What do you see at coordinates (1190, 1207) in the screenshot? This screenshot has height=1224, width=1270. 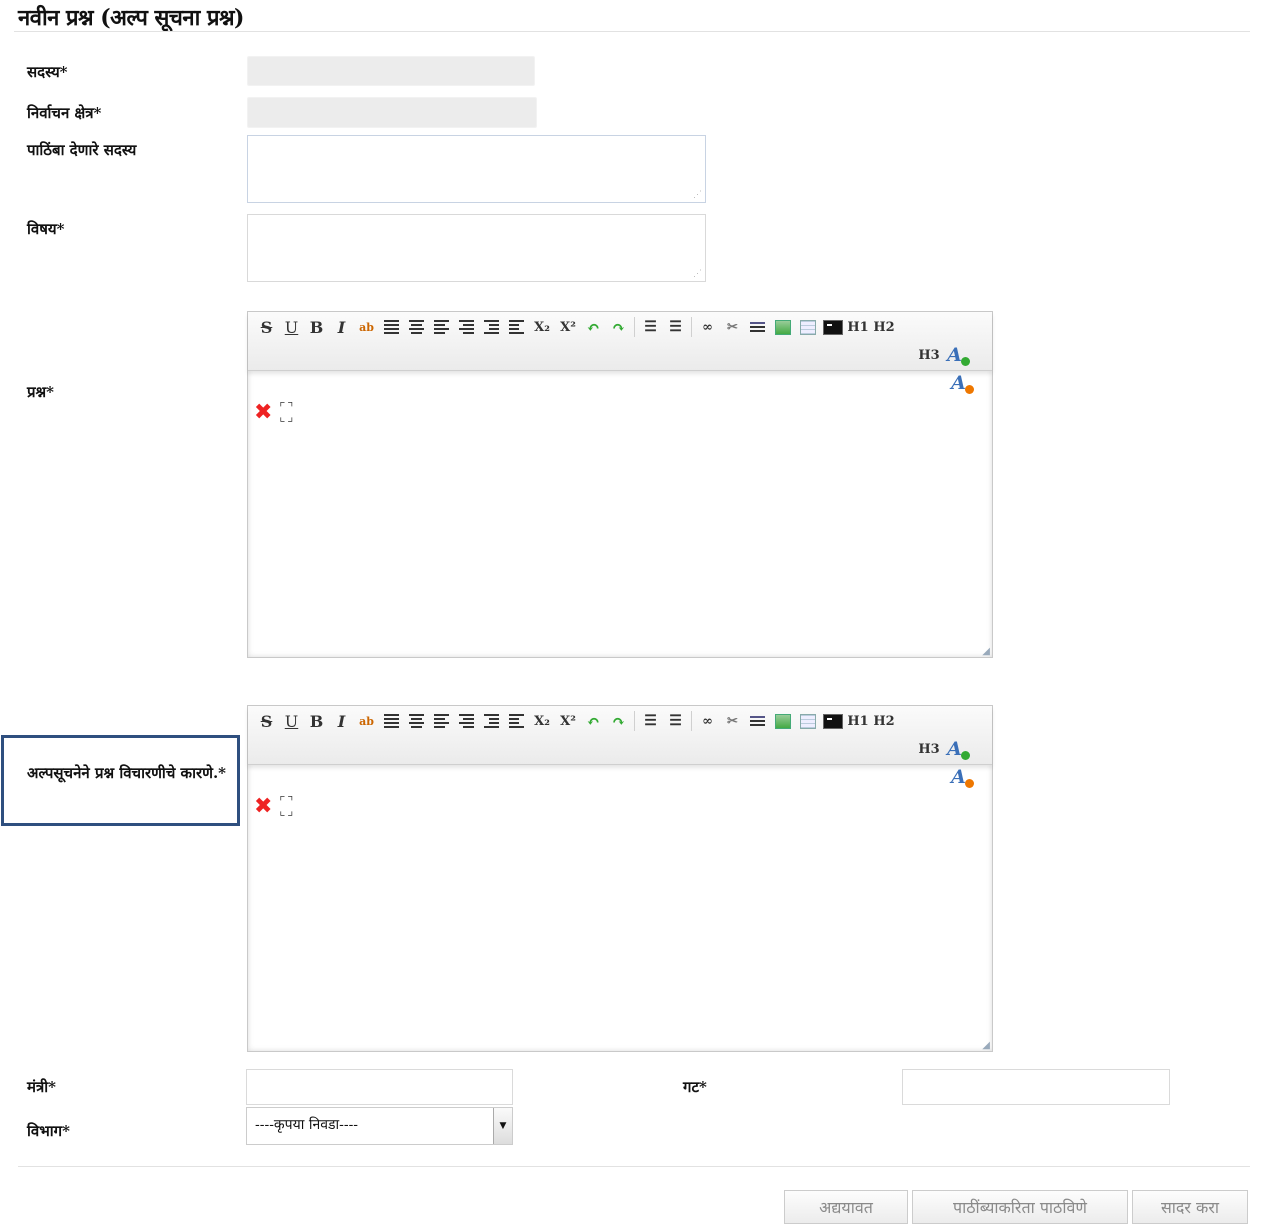 I see `submit-button: सादर करा` at bounding box center [1190, 1207].